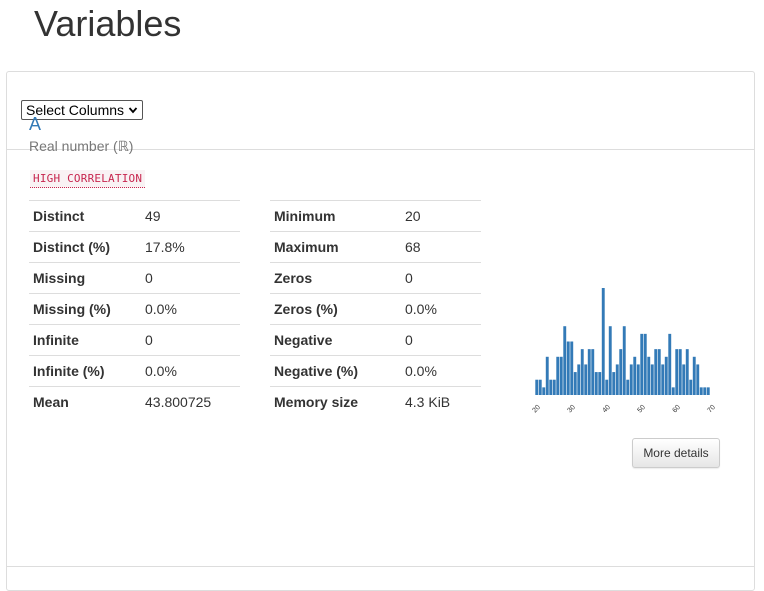 This screenshot has height=591, width=764. What do you see at coordinates (335, 278) in the screenshot?
I see `stat-label: Zeros` at bounding box center [335, 278].